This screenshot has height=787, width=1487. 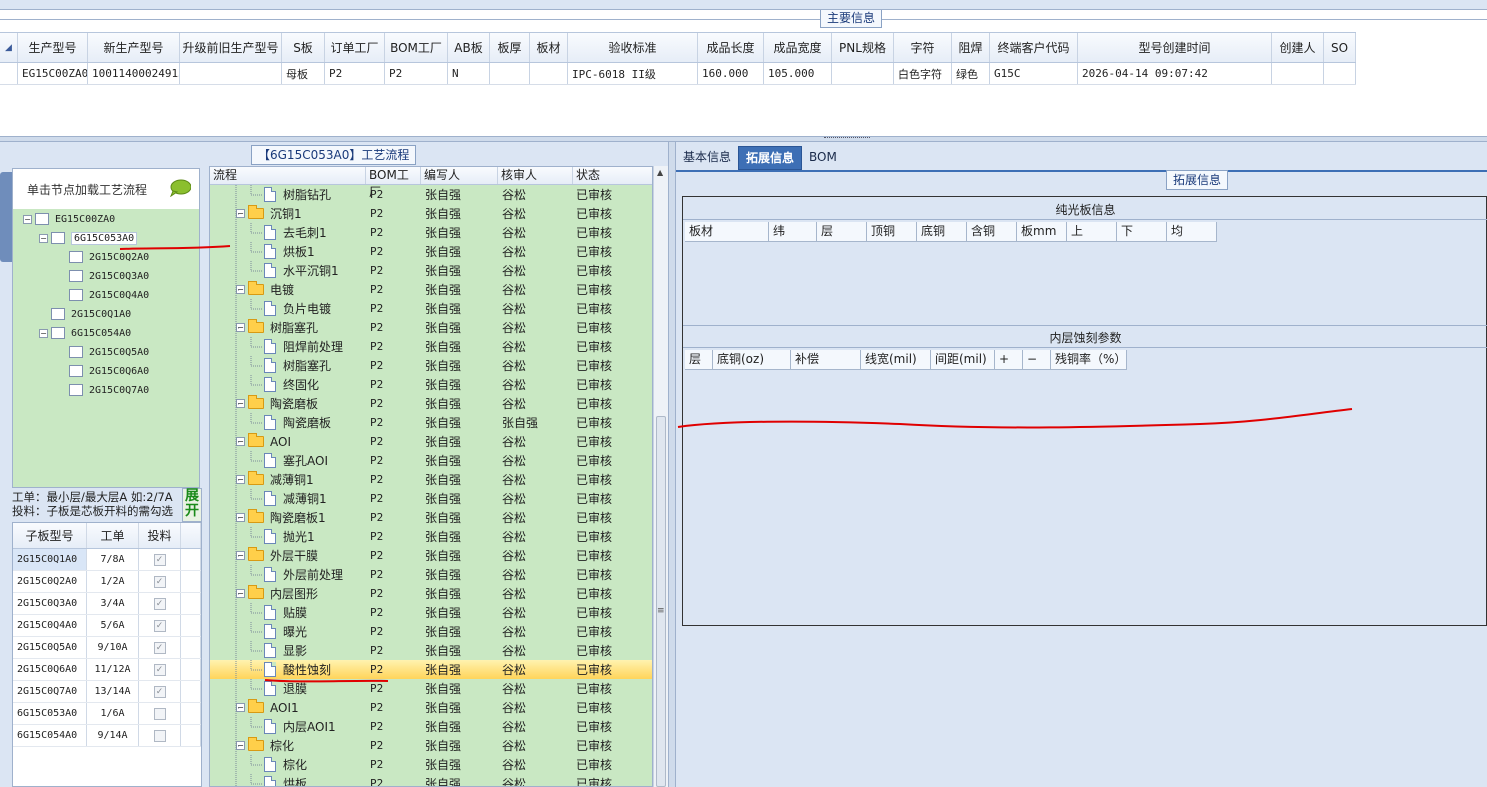 What do you see at coordinates (660, 172) in the screenshot?
I see `scroll-up-arrow-icon: ▲` at bounding box center [660, 172].